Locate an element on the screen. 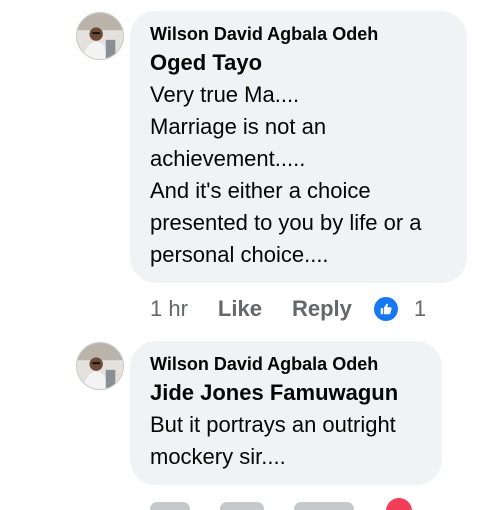 This screenshot has height=510, width=480. like-button: Like is located at coordinates (240, 309).